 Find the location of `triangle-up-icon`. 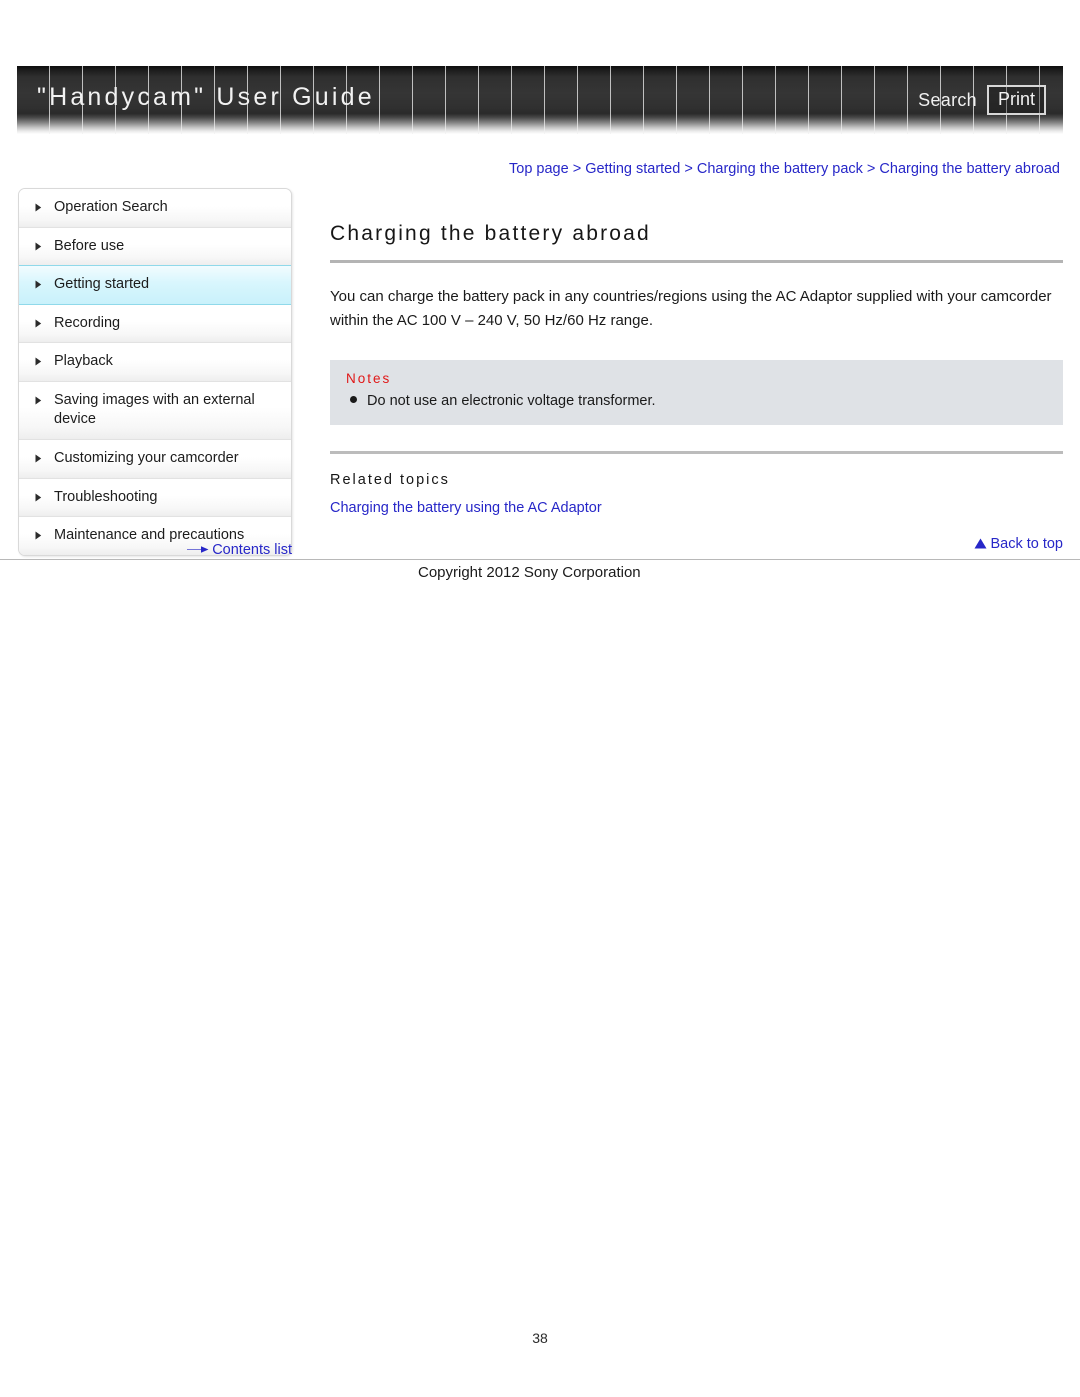

triangle-up-icon is located at coordinates (980, 545).